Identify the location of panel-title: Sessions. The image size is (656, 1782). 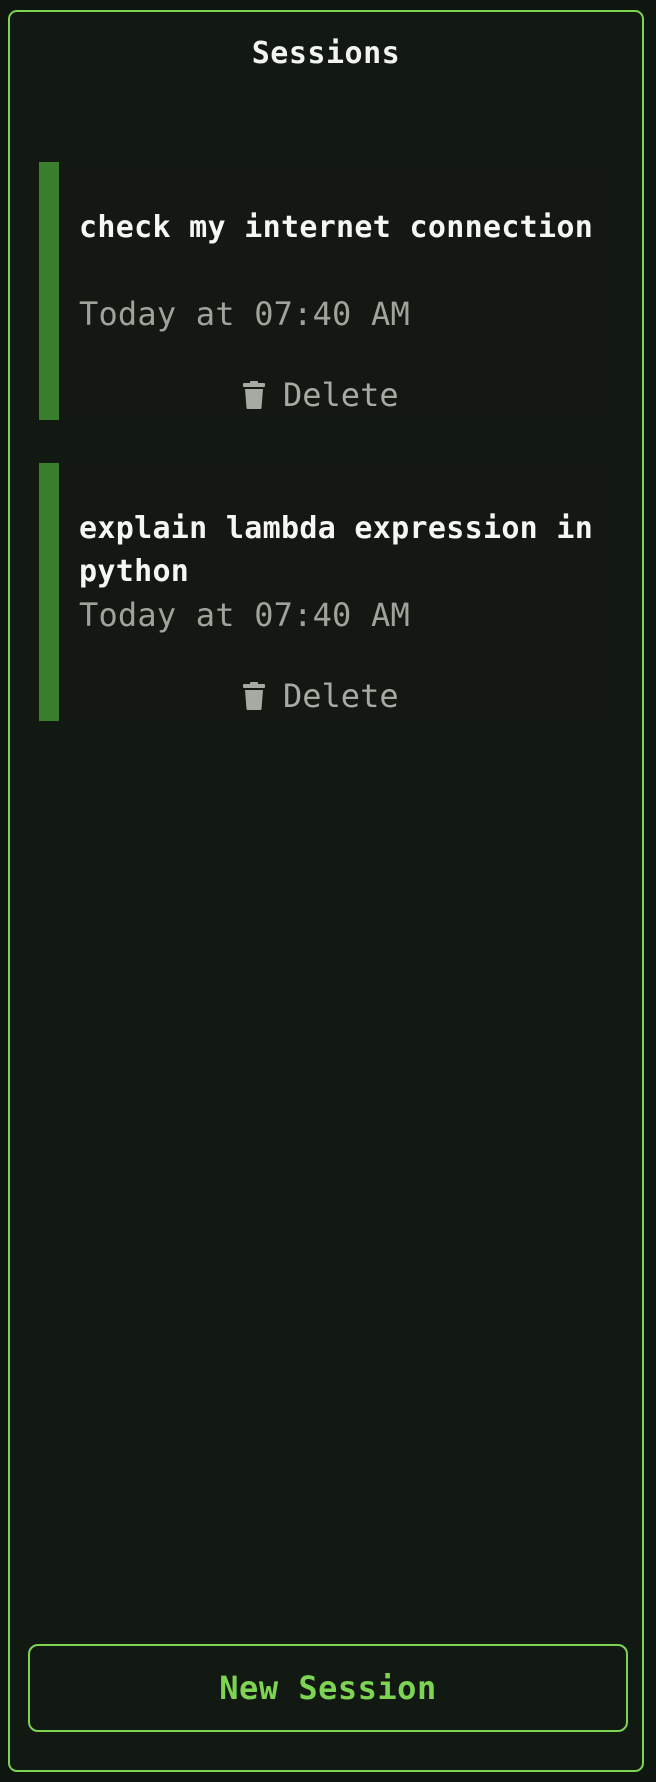
(326, 53).